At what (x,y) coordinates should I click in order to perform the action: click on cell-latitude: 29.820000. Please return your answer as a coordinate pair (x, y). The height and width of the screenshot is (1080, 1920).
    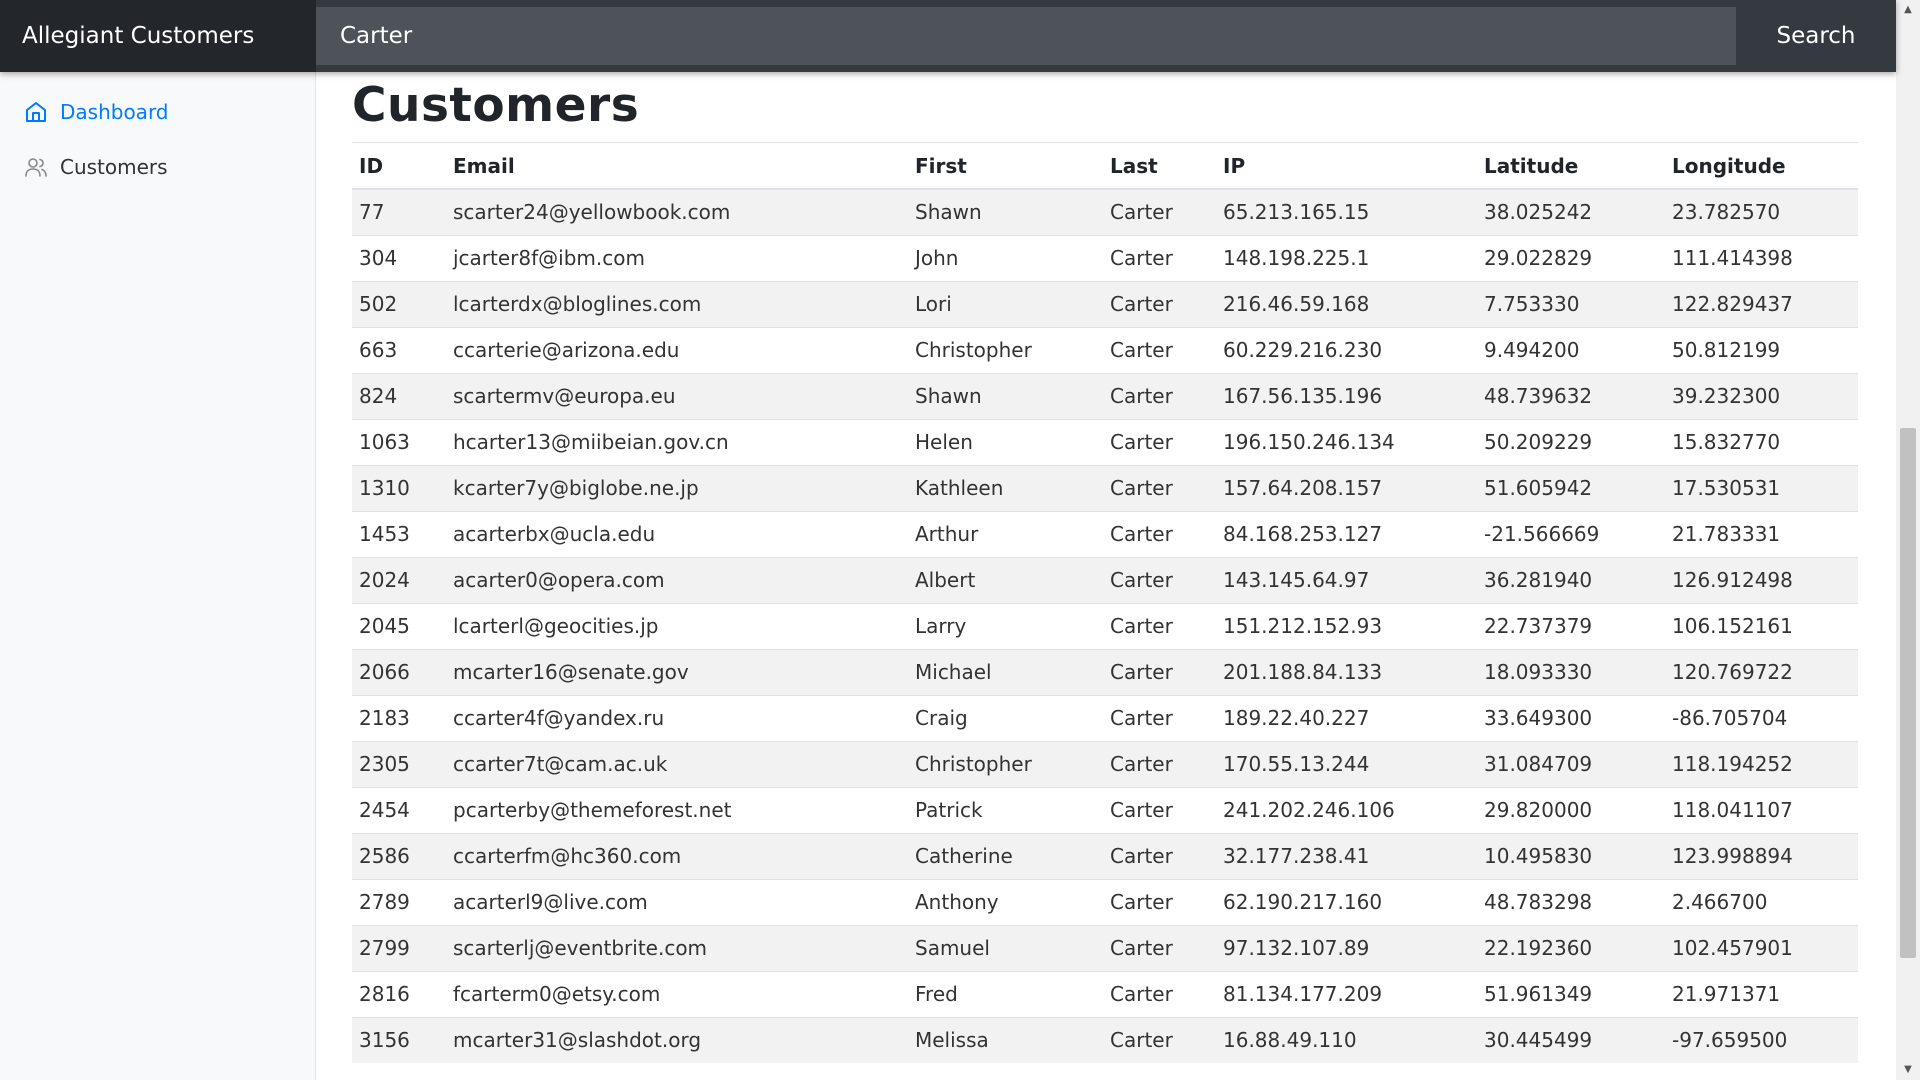
    Looking at the image, I should click on (1571, 809).